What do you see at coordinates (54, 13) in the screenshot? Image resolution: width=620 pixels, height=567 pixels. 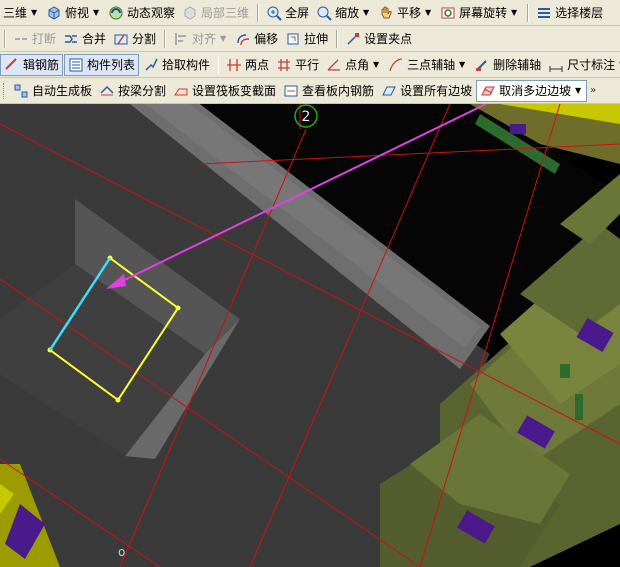 I see `cube-icon` at bounding box center [54, 13].